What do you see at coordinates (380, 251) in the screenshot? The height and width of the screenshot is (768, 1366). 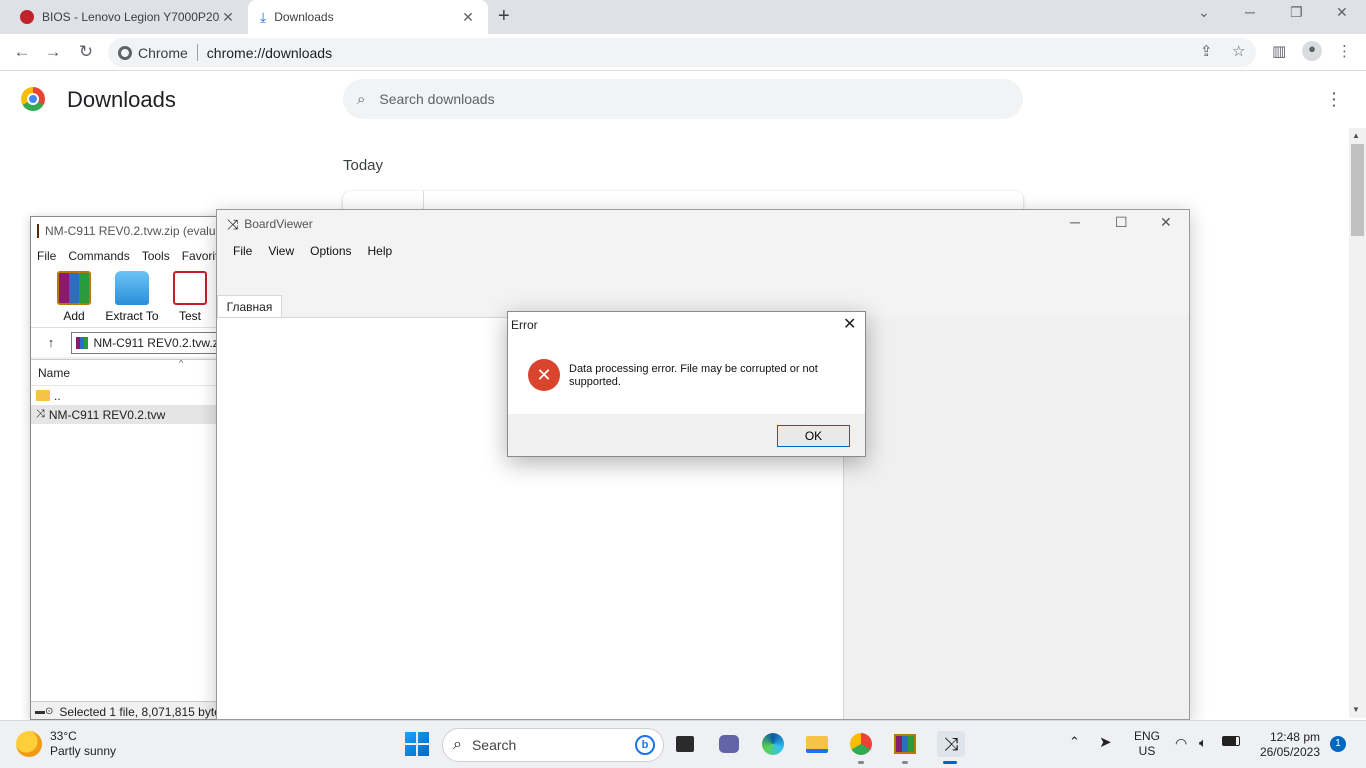 I see `menu-help: Help` at bounding box center [380, 251].